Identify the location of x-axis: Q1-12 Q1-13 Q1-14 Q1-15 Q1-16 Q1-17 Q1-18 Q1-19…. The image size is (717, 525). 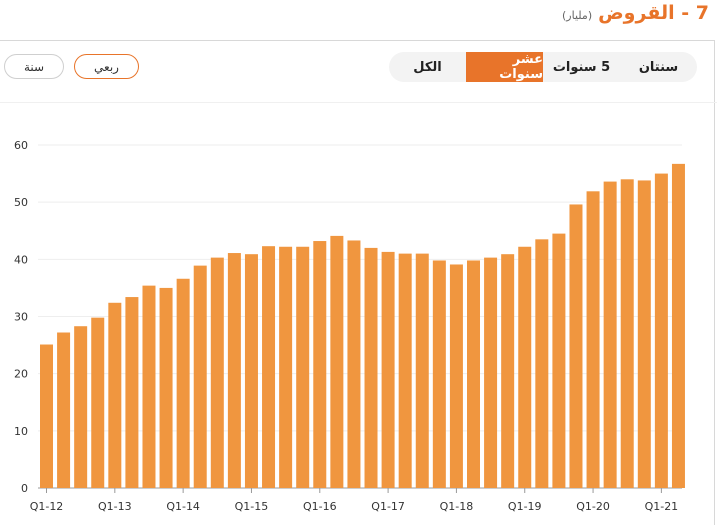
(354, 500).